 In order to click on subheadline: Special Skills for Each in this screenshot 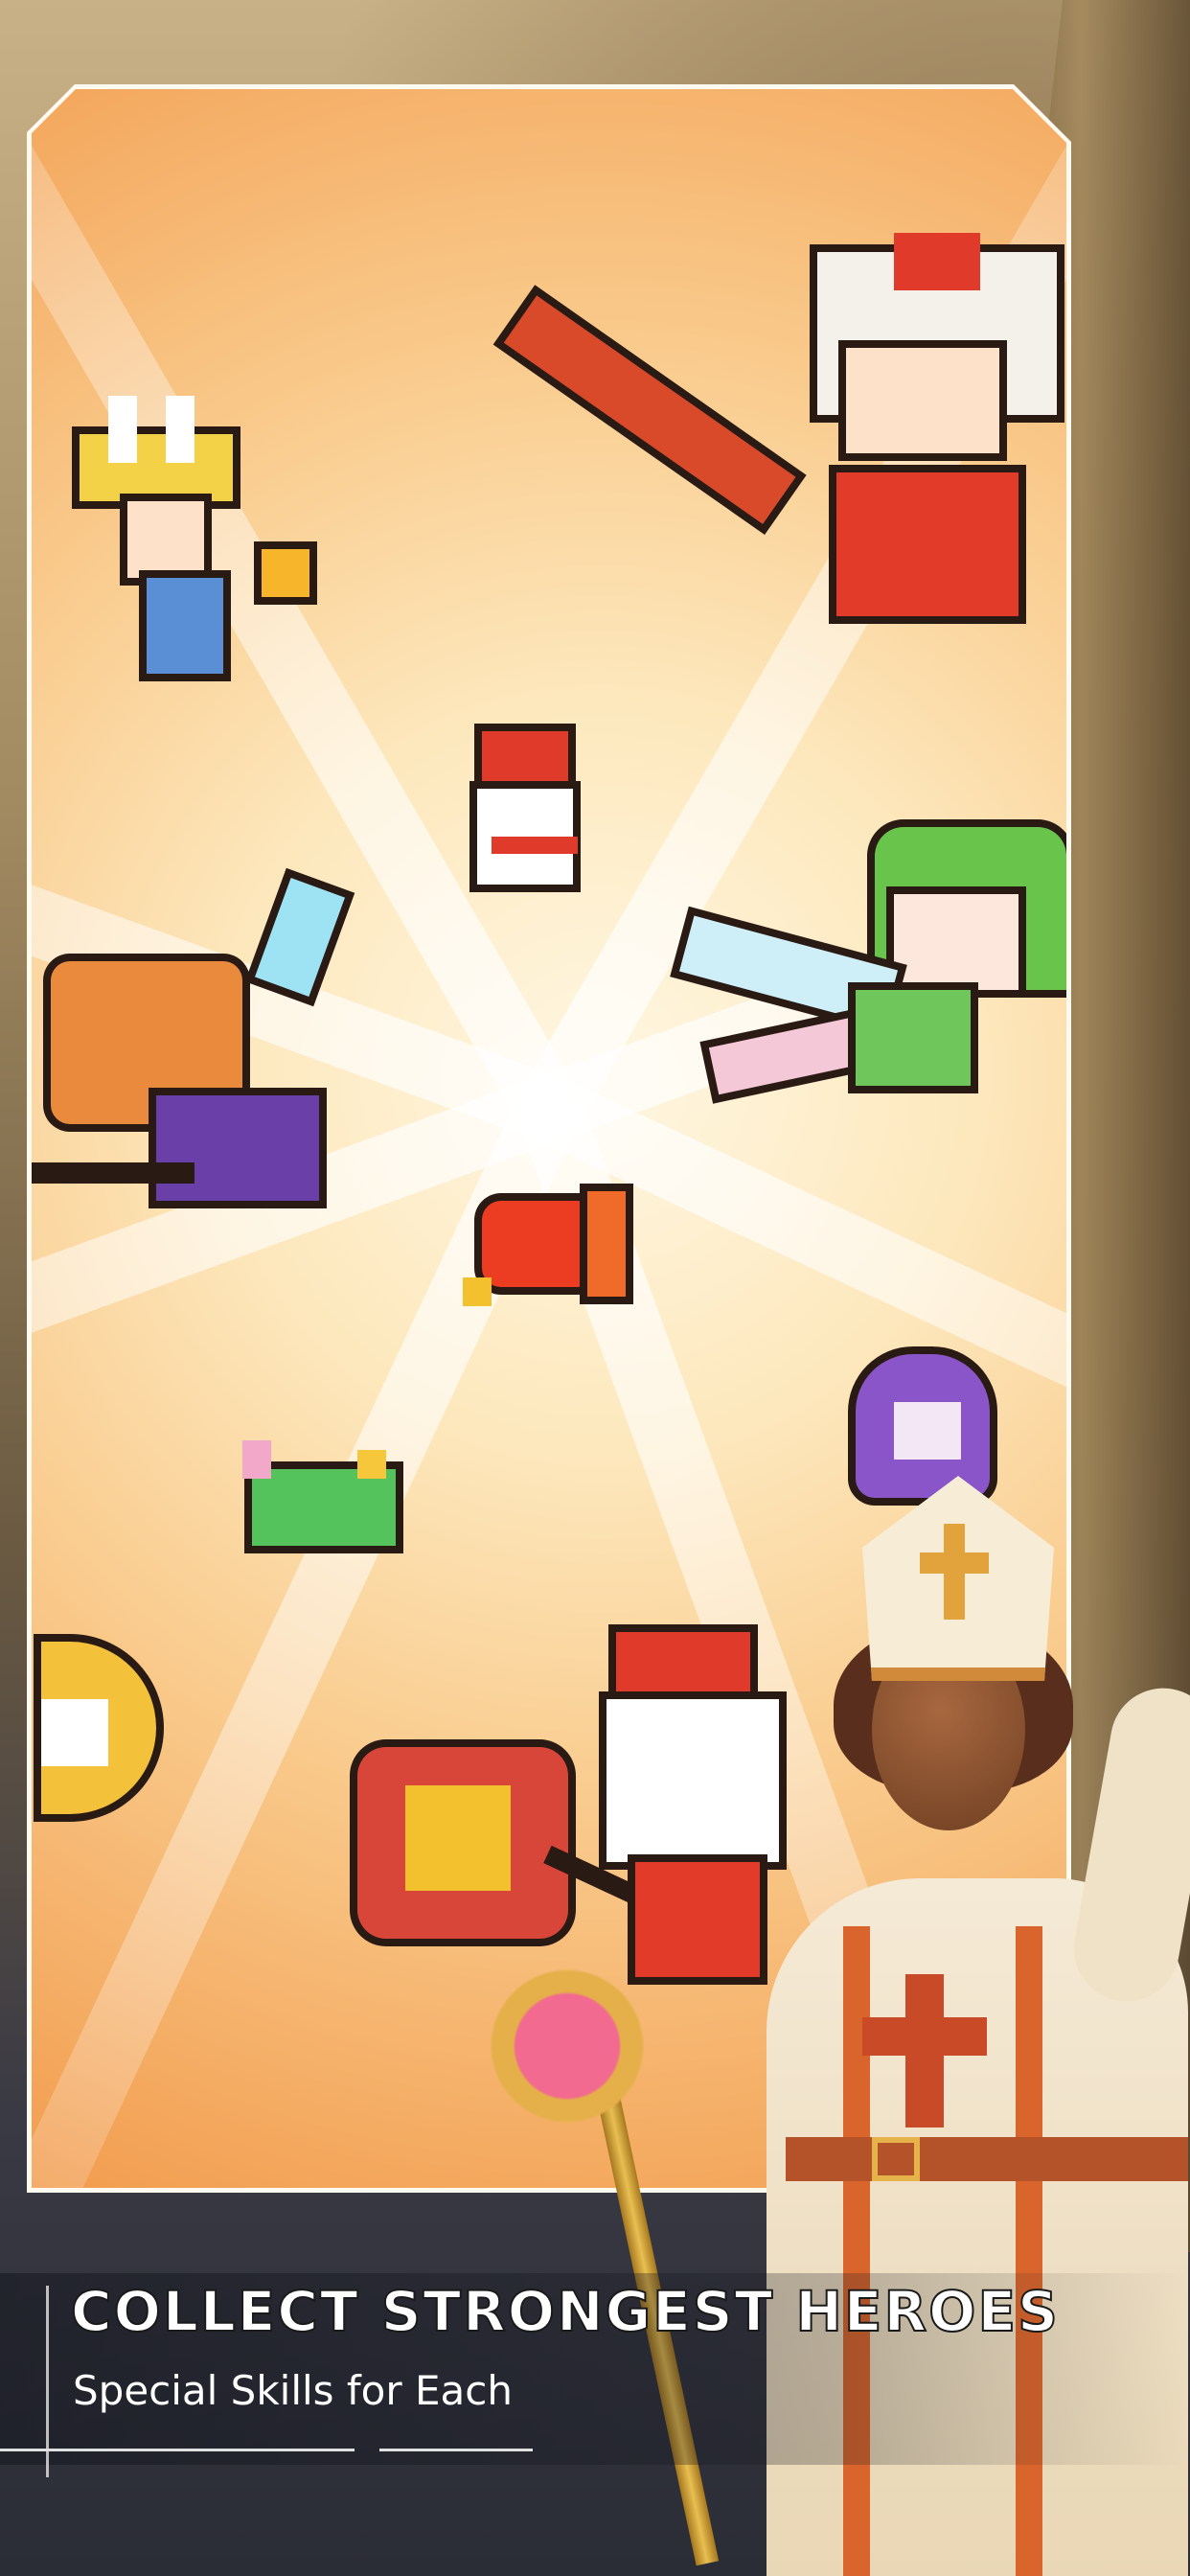, I will do `click(293, 2390)`.